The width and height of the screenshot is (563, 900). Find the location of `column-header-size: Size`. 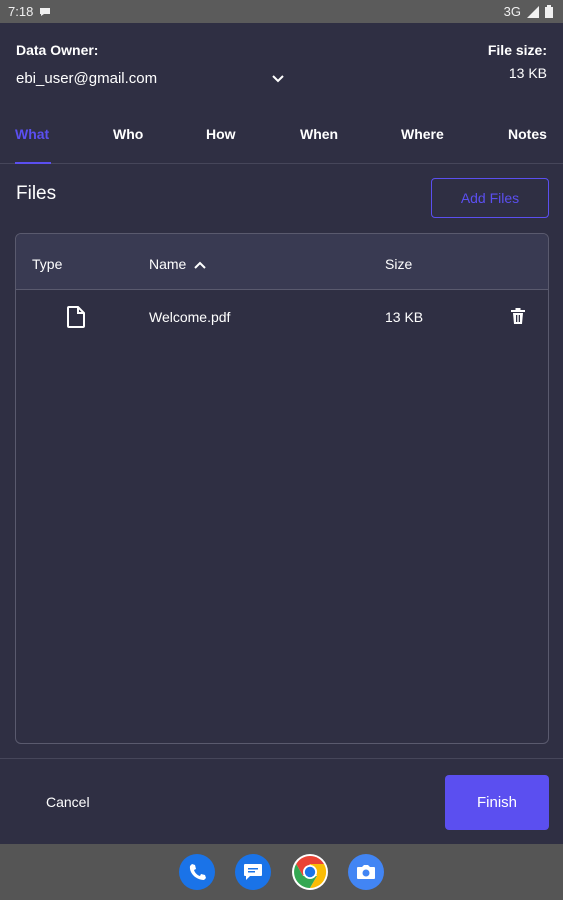

column-header-size: Size is located at coordinates (398, 264).